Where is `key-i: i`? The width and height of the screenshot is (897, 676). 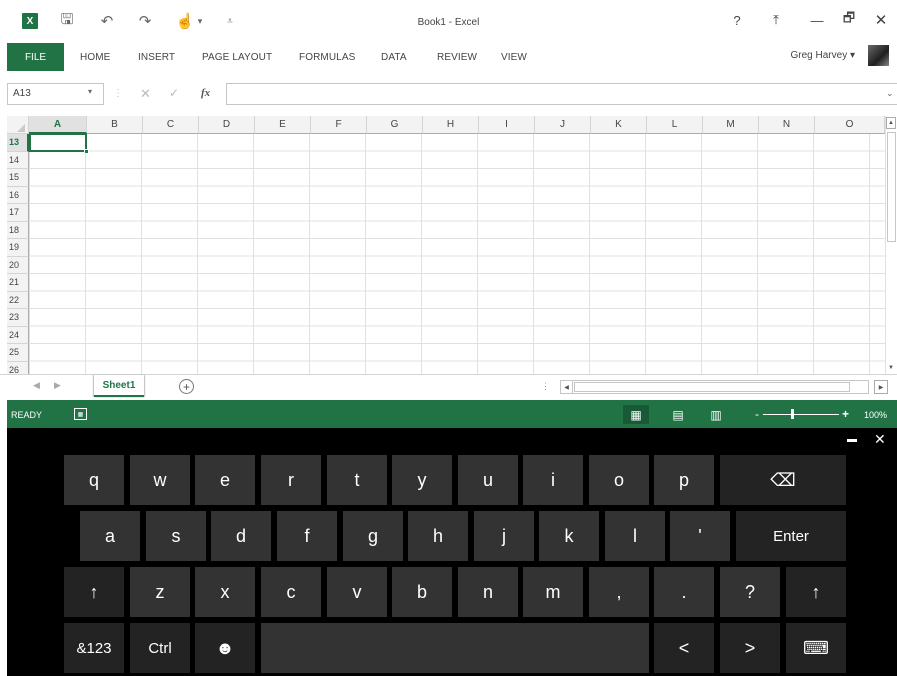
key-i: i is located at coordinates (553, 480).